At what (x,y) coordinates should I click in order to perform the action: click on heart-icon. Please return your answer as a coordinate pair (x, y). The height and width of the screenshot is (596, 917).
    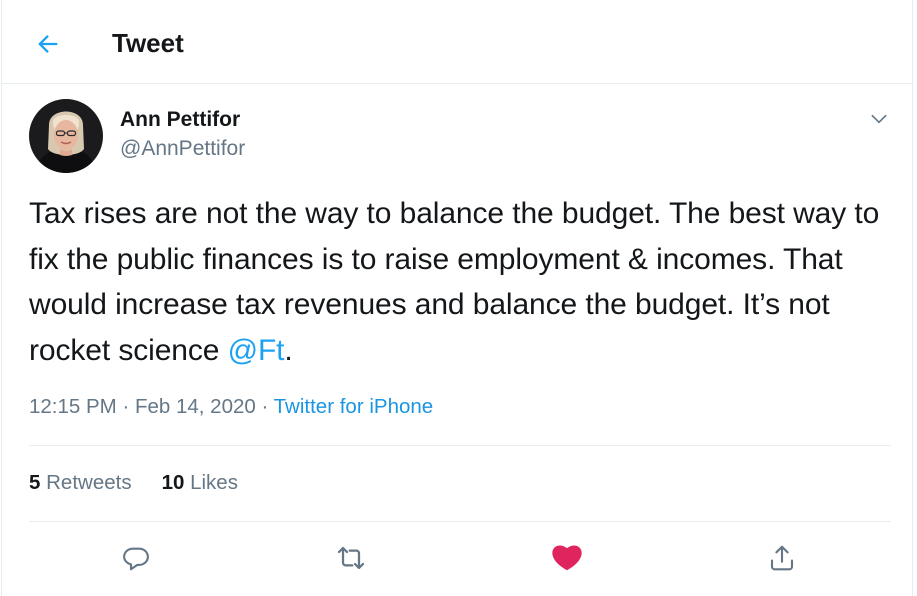
    Looking at the image, I should click on (567, 558).